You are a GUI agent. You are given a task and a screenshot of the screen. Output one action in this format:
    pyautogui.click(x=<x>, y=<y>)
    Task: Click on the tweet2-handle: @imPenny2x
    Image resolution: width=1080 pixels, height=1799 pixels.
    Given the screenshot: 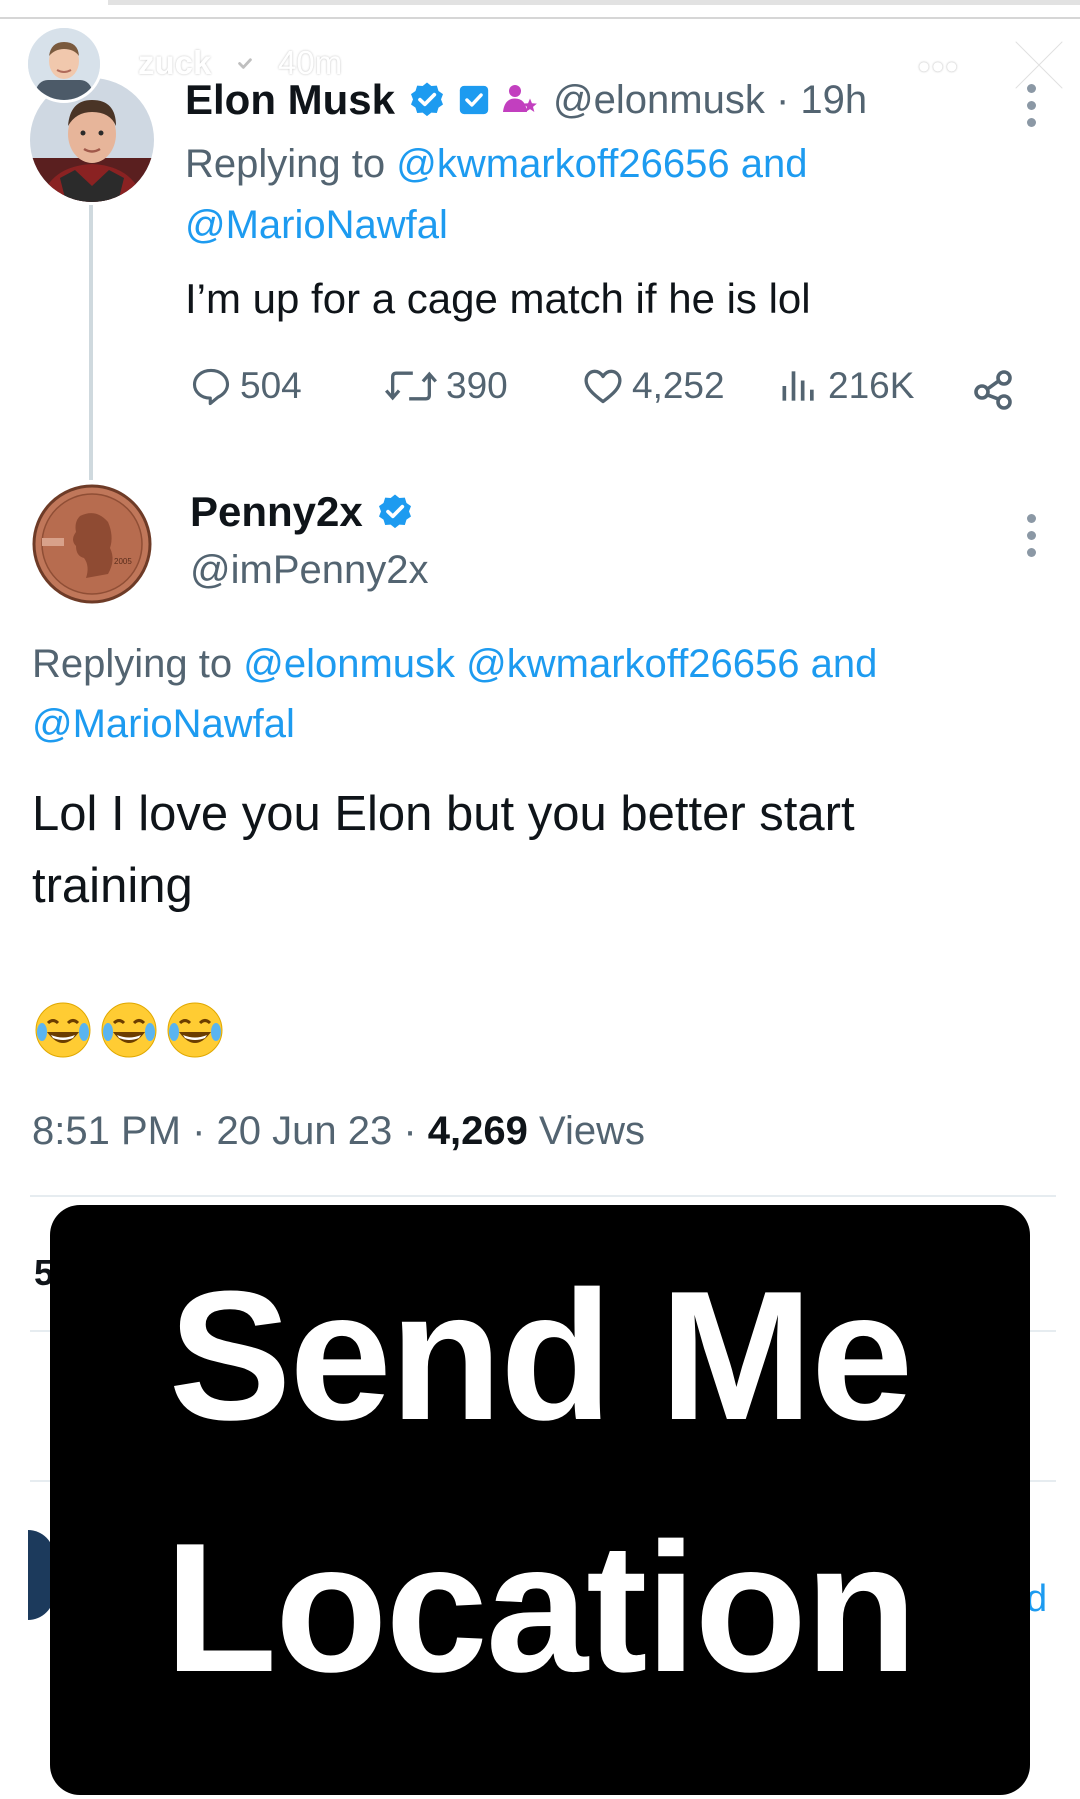 What is the action you would take?
    pyautogui.click(x=309, y=570)
    